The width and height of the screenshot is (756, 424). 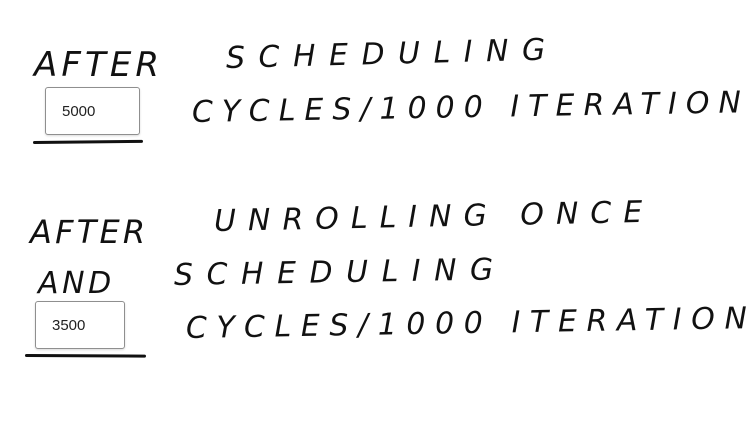 What do you see at coordinates (340, 272) in the screenshot?
I see `scheduling-text-2: SCHEDULING` at bounding box center [340, 272].